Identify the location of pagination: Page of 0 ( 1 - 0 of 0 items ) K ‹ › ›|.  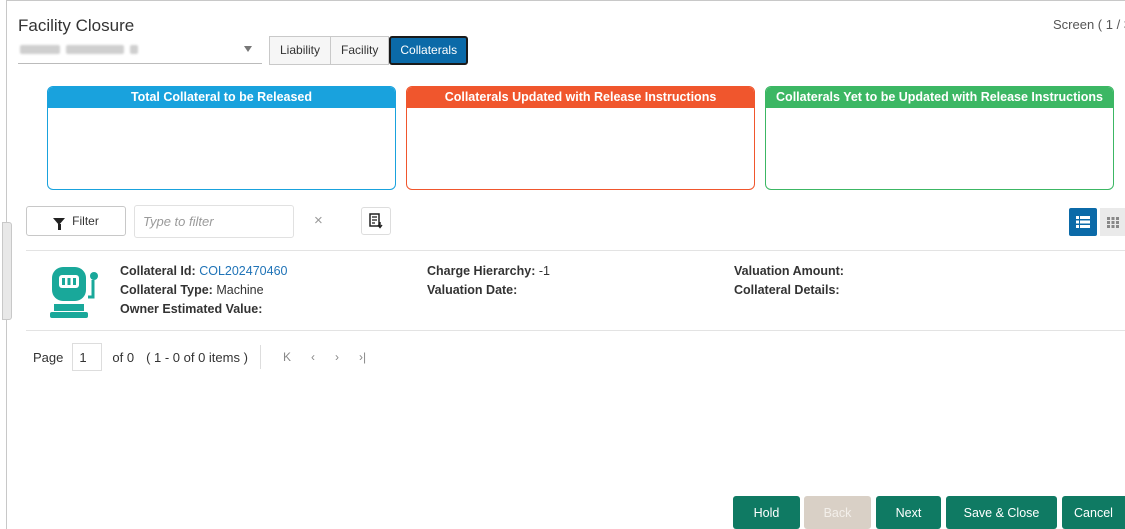
(204, 357).